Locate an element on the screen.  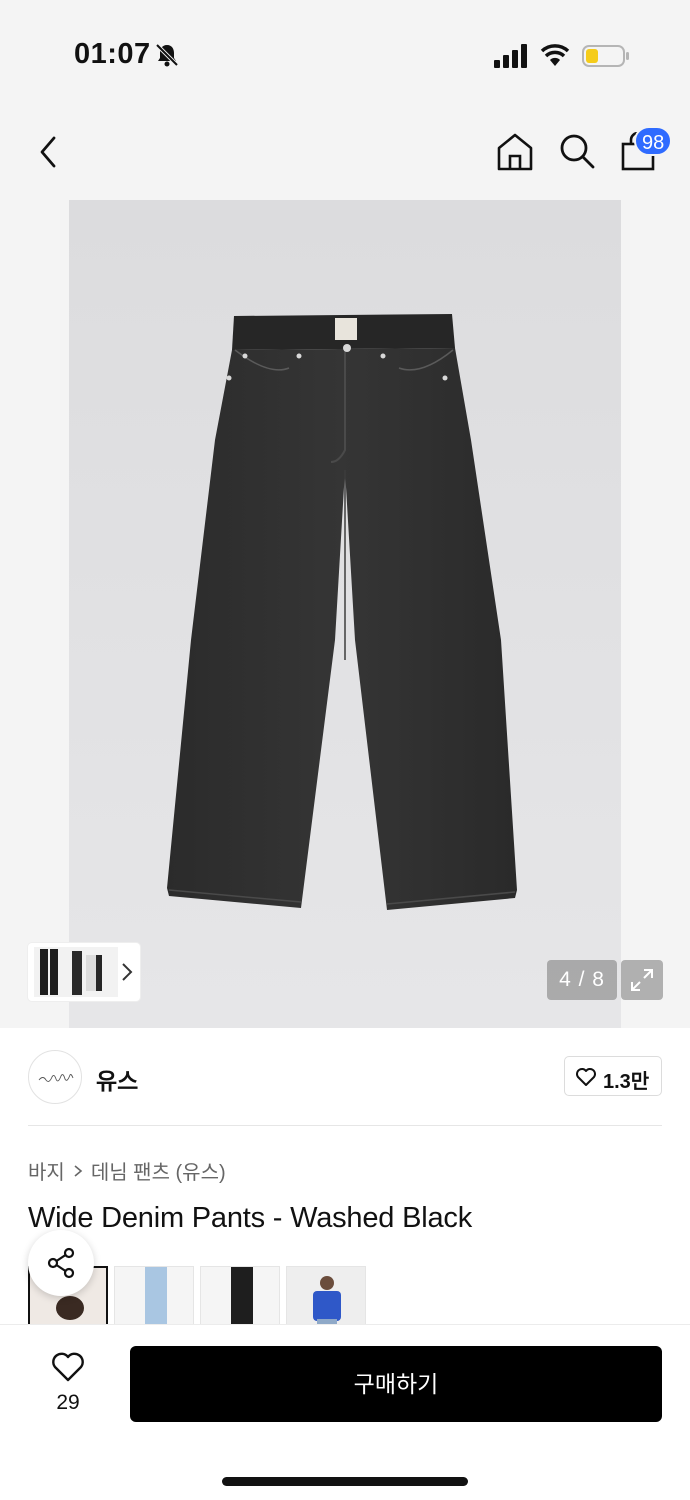
share-button is located at coordinates (61, 1263).